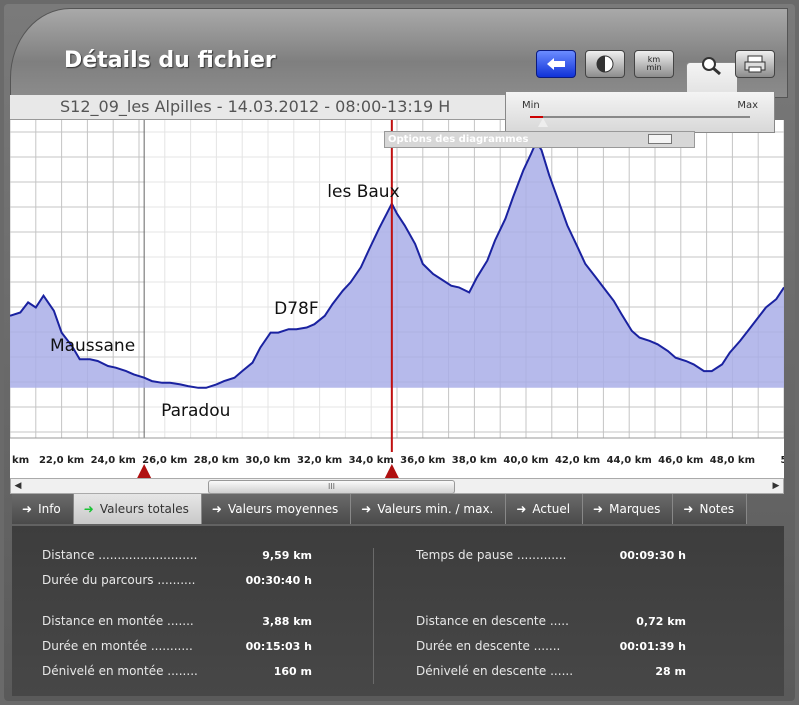 The image size is (799, 705). Describe the element at coordinates (717, 509) in the screenshot. I see `tab-label: Notes` at that location.